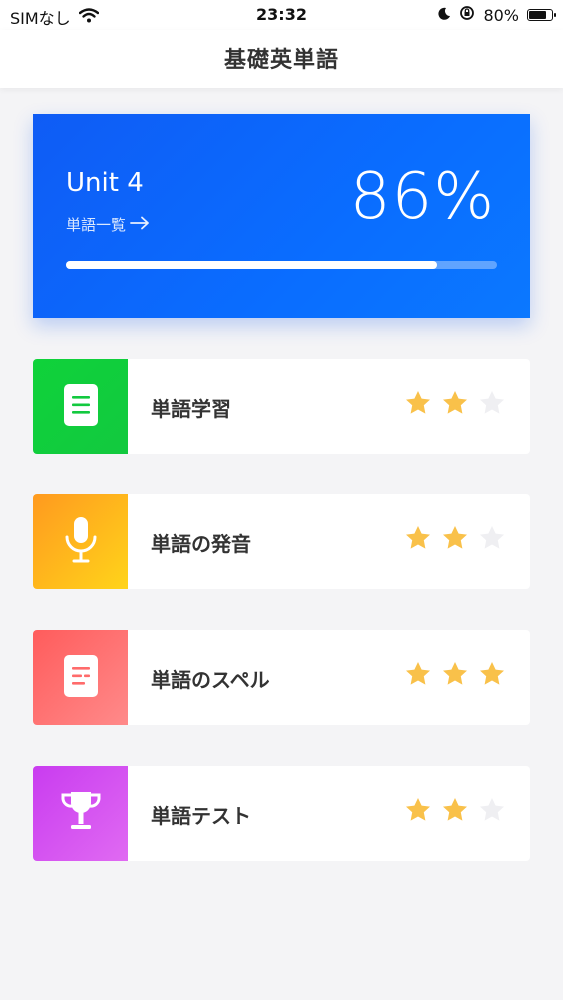 This screenshot has height=1000, width=563. I want to click on document-icon, so click(81, 407).